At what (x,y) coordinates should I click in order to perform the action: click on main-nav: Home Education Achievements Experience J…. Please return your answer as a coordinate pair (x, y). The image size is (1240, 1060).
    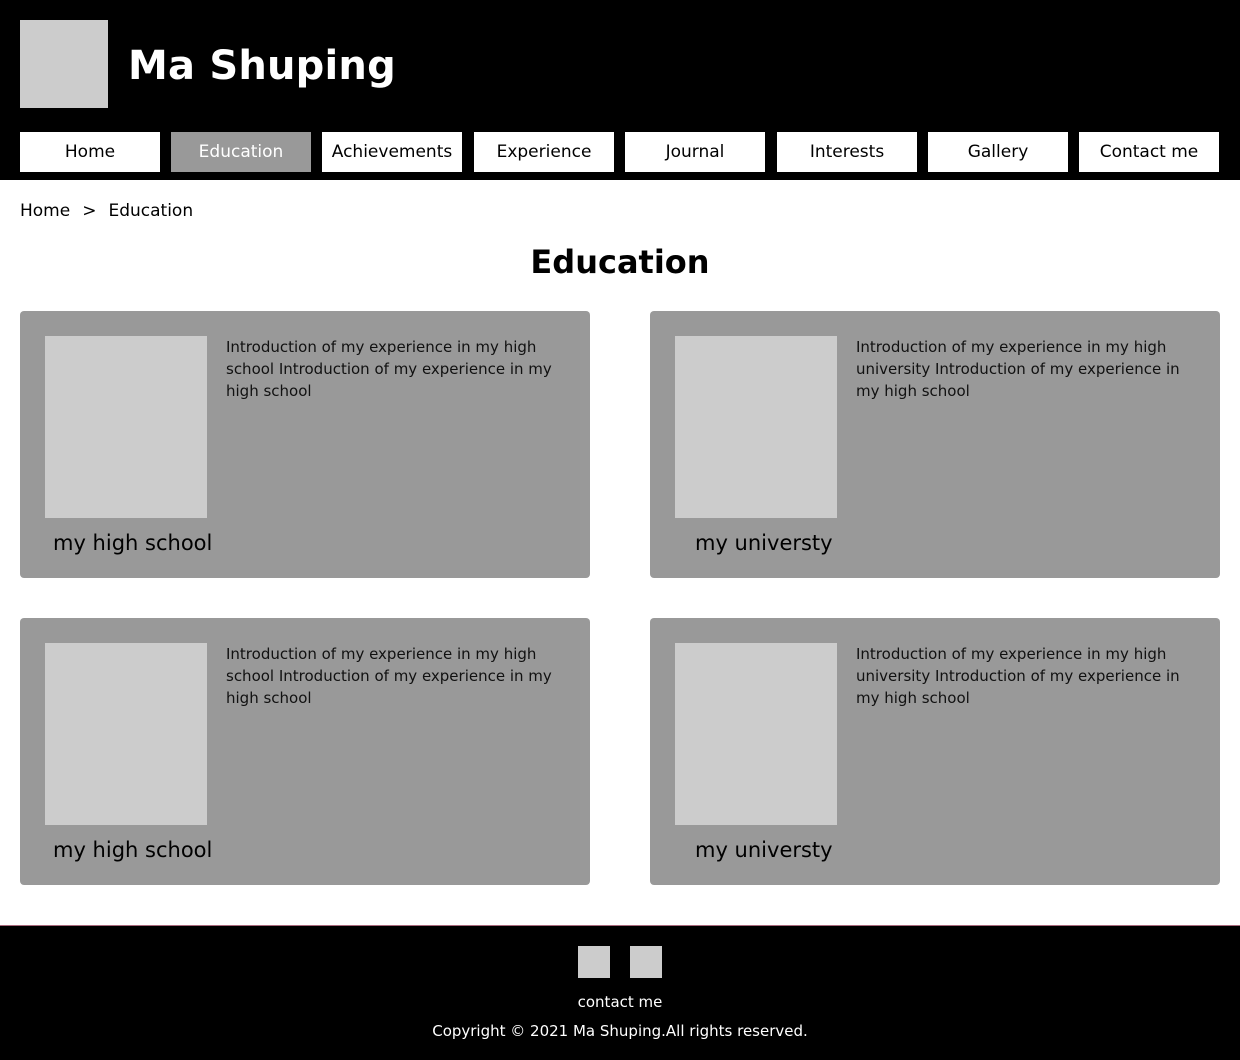
    Looking at the image, I should click on (620, 152).